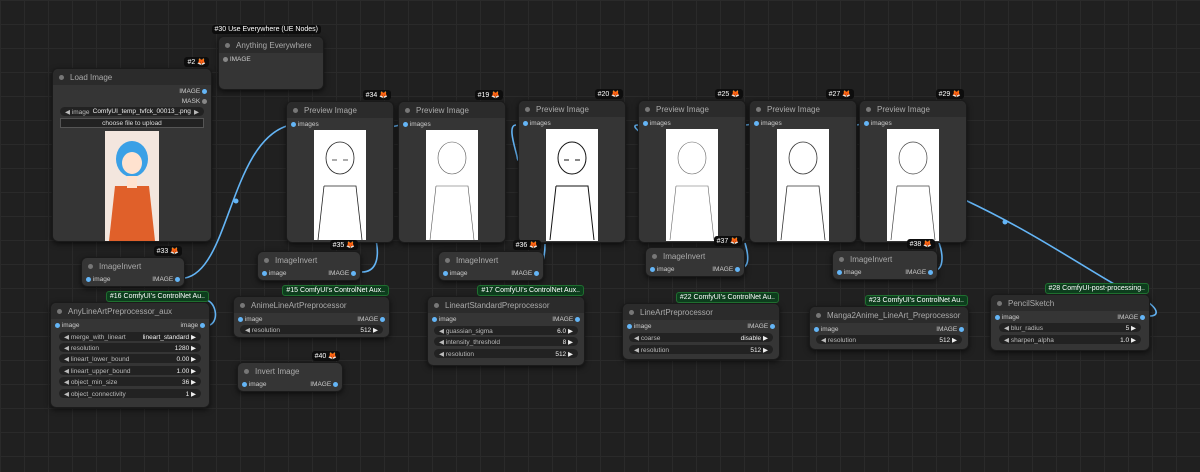  Describe the element at coordinates (452, 166) in the screenshot. I see `preview-image-node: #19 🦊 Preview Image images` at that location.